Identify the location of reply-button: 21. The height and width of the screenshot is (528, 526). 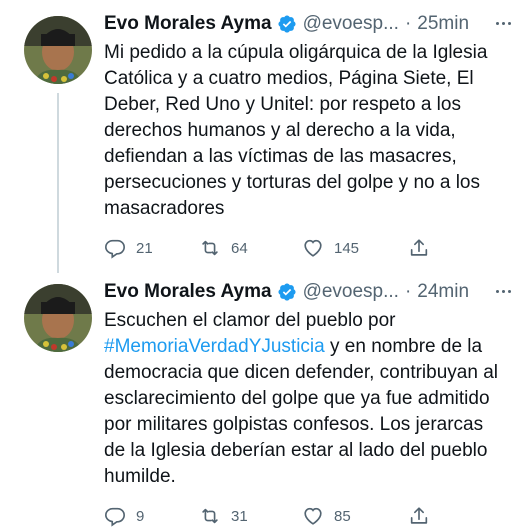
(128, 248).